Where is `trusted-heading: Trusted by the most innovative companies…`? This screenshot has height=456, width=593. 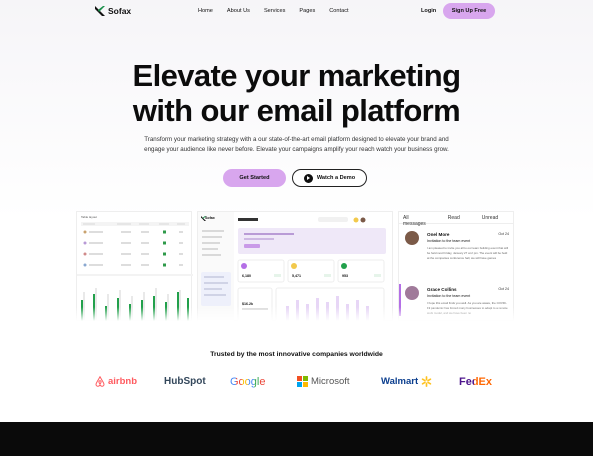 trusted-heading: Trusted by the most innovative companies… is located at coordinates (296, 354).